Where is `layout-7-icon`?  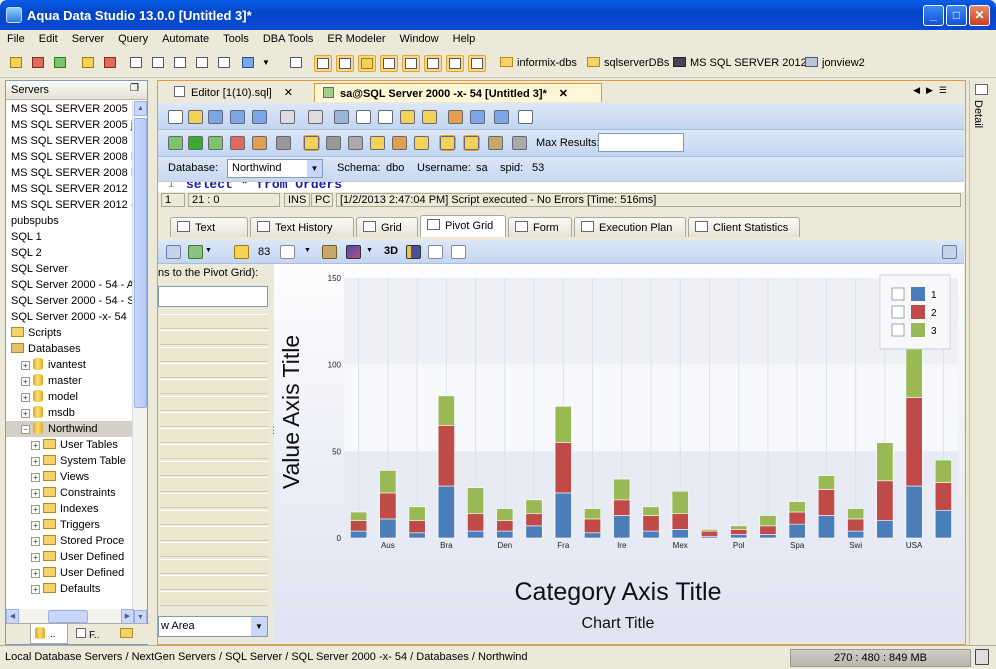 layout-7-icon is located at coordinates (455, 63).